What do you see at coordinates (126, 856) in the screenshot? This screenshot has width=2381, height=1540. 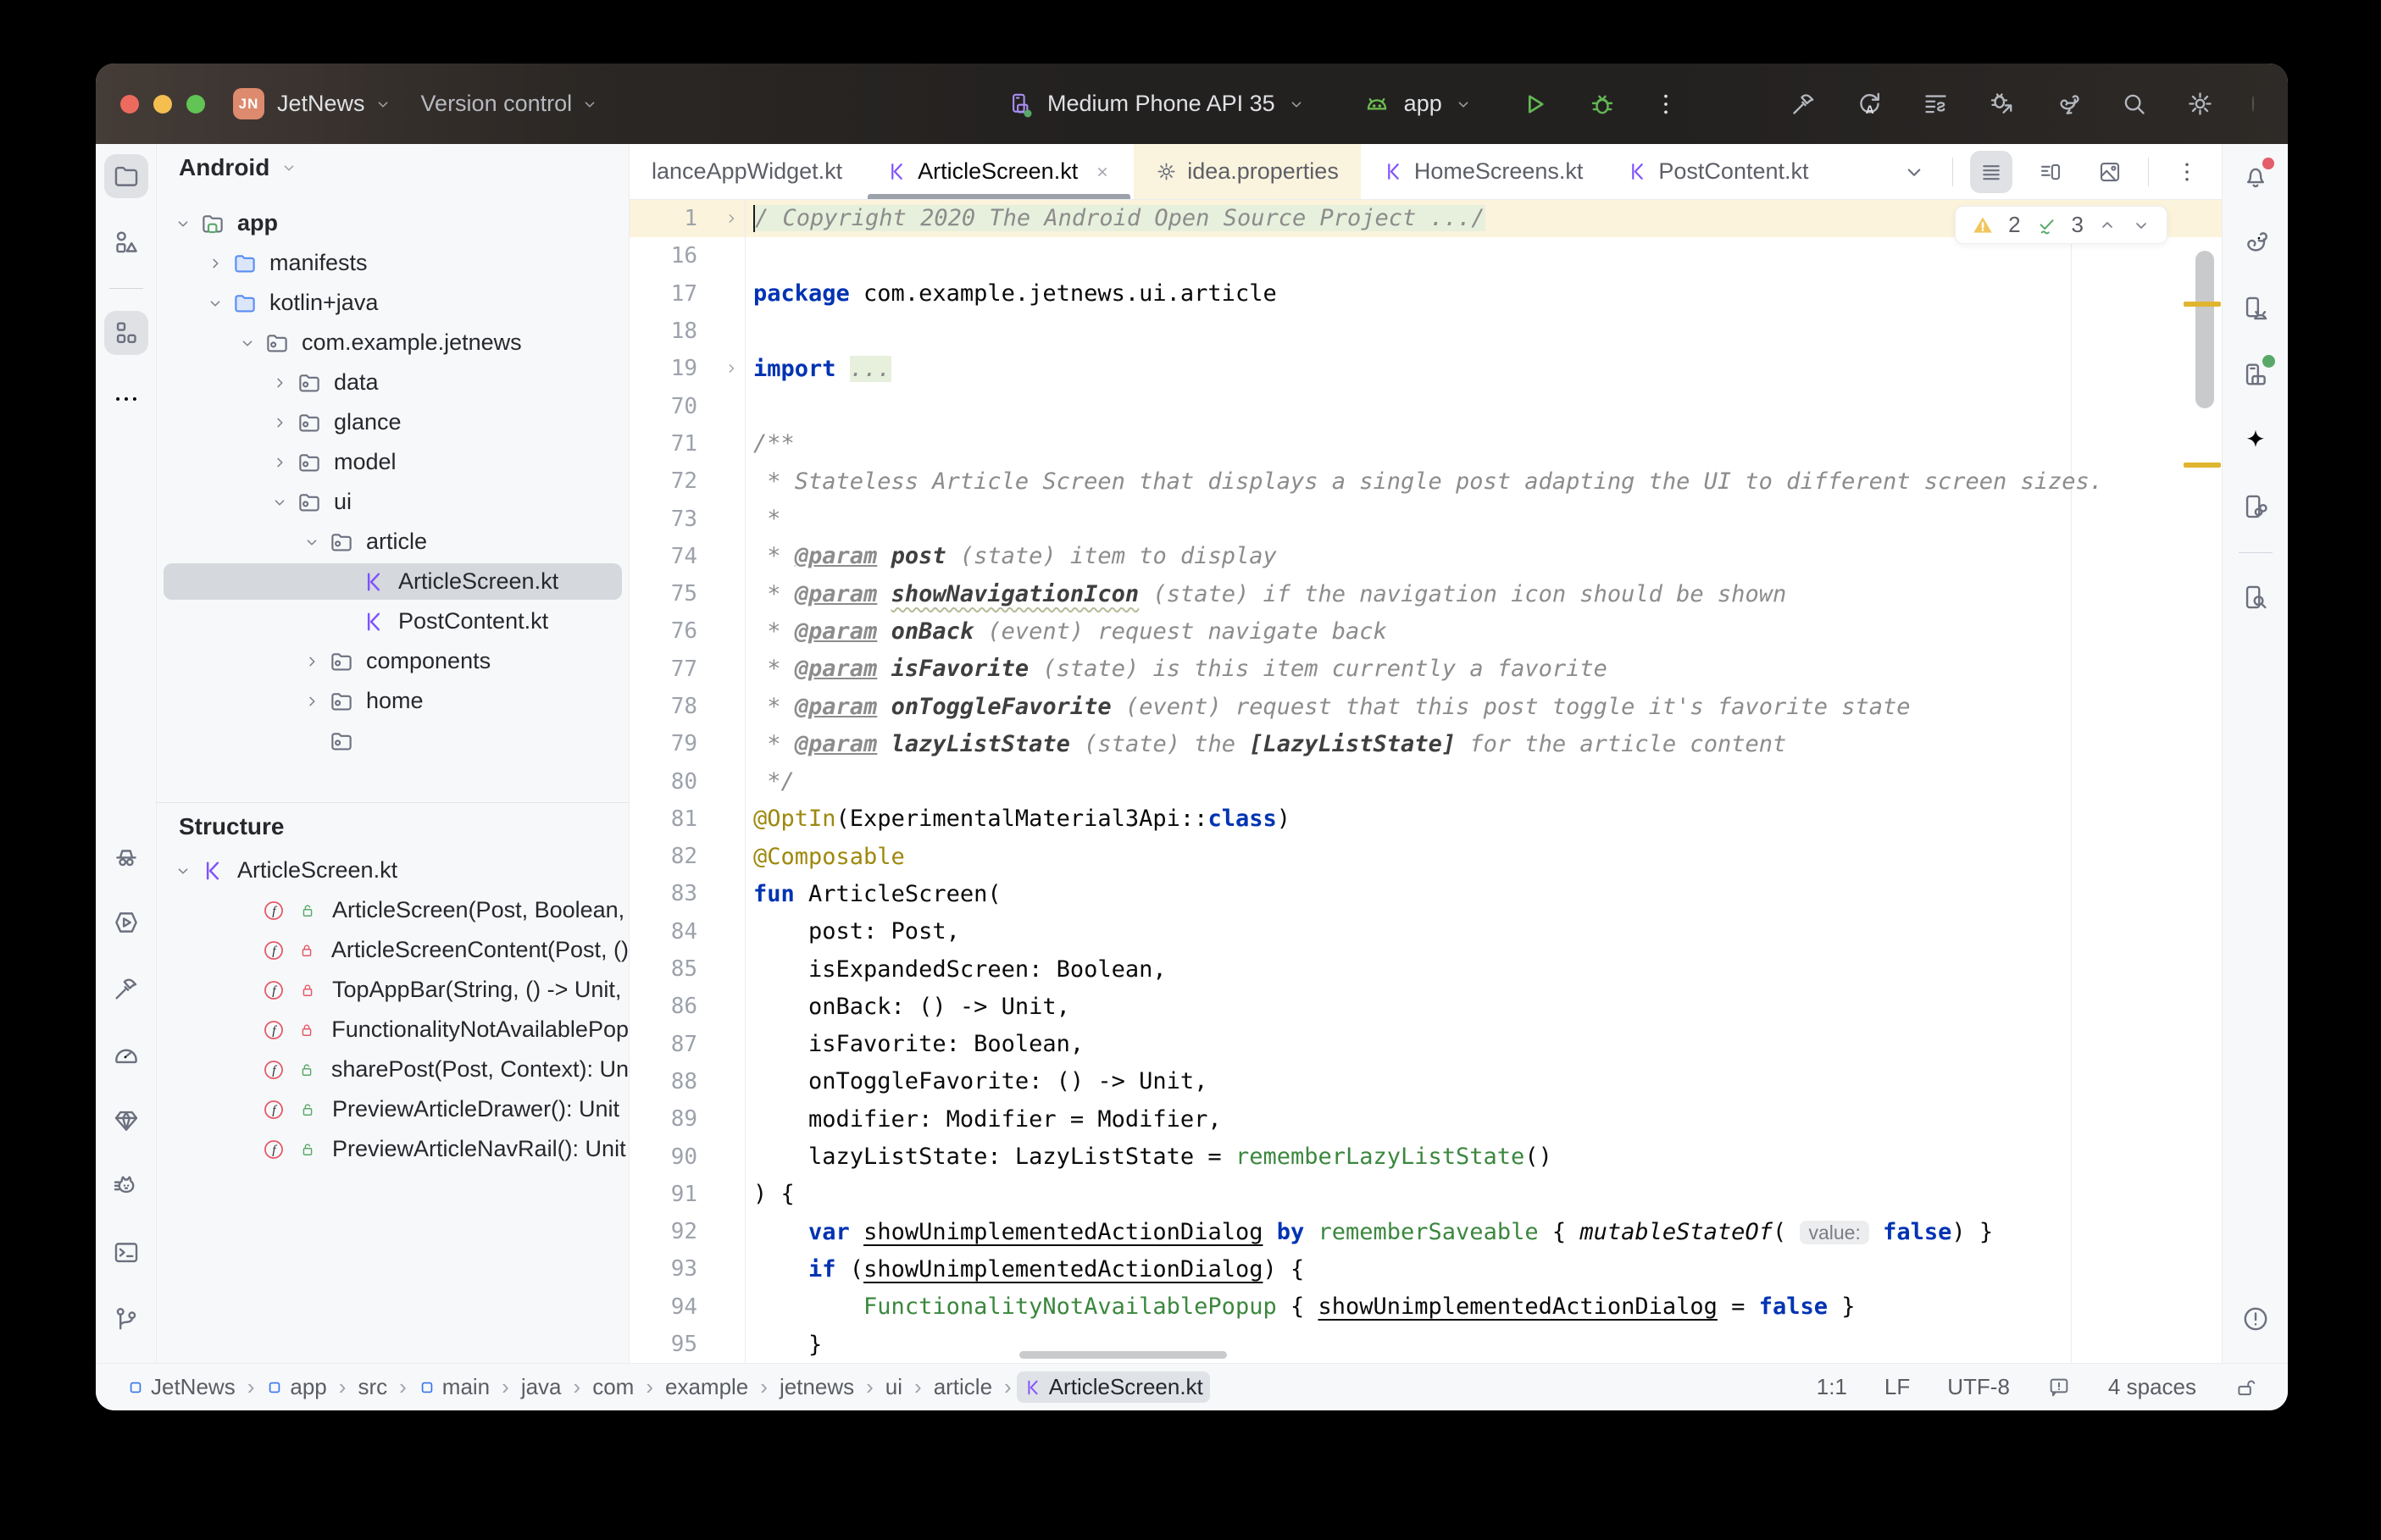 I see `app-inspection-icon` at bounding box center [126, 856].